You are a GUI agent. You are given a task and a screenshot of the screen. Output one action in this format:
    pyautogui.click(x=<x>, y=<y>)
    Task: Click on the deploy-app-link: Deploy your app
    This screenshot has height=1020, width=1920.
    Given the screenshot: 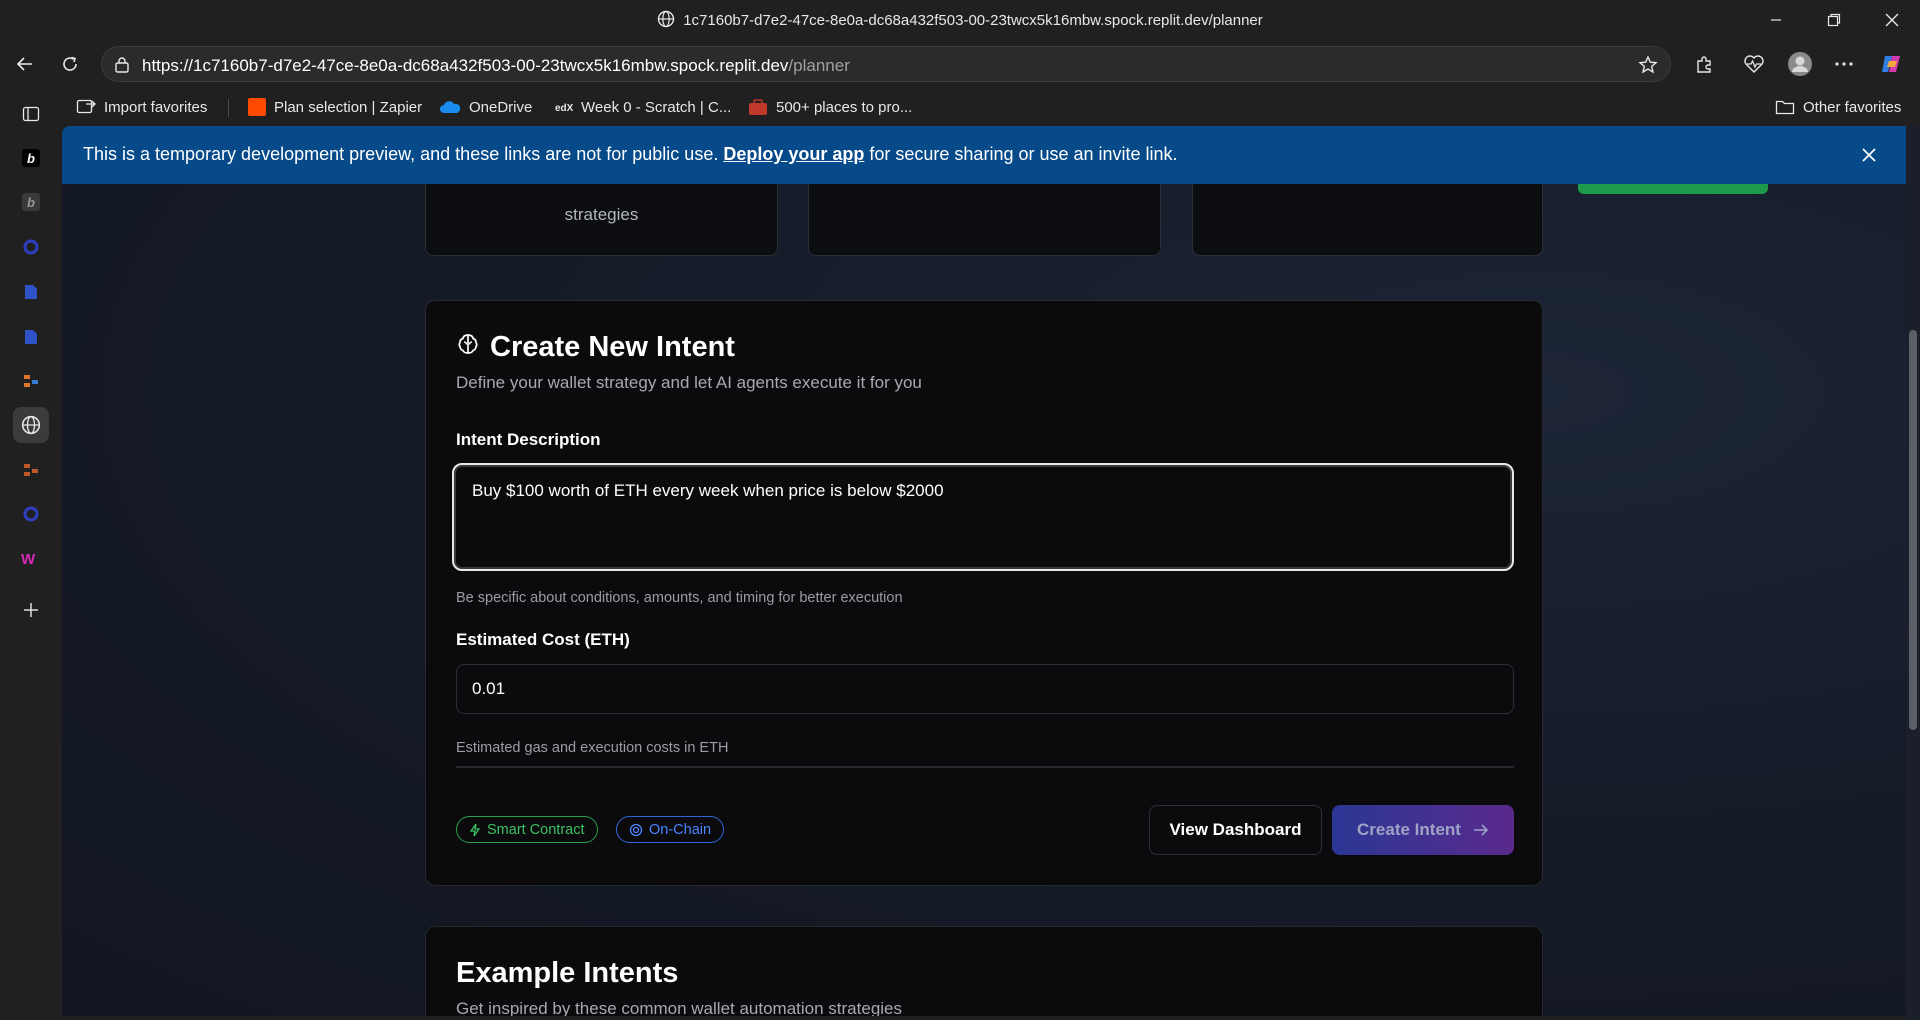 What is the action you would take?
    pyautogui.click(x=793, y=154)
    